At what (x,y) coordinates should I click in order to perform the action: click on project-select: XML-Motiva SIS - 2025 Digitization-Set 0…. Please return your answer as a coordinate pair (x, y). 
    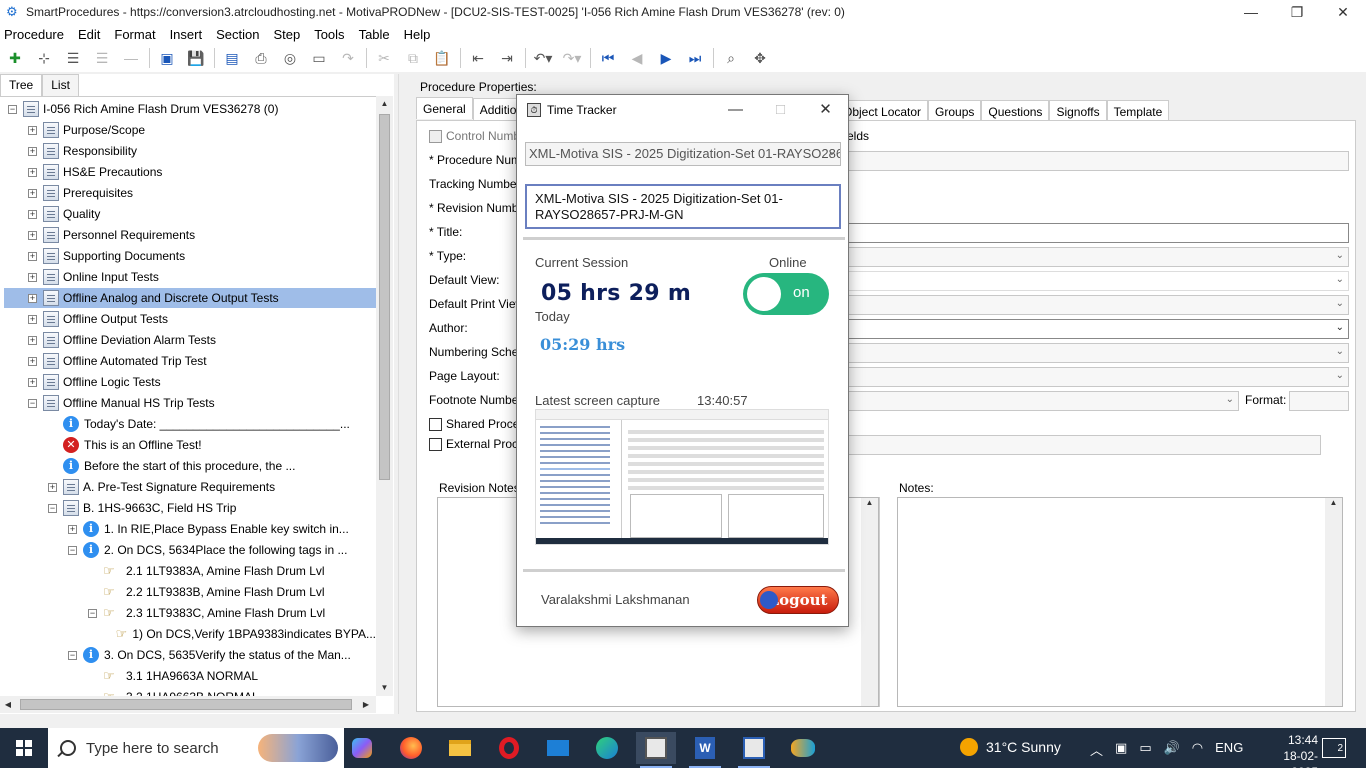
    Looking at the image, I should click on (683, 154).